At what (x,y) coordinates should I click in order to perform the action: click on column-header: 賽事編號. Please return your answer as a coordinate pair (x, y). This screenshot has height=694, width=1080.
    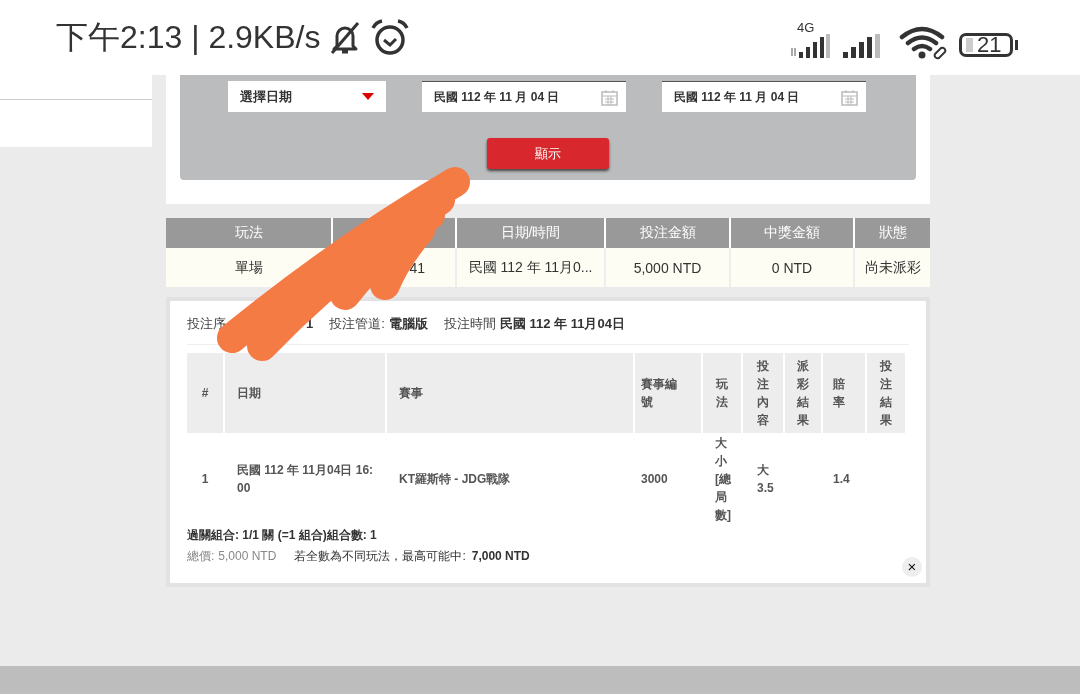
    Looking at the image, I should click on (668, 393).